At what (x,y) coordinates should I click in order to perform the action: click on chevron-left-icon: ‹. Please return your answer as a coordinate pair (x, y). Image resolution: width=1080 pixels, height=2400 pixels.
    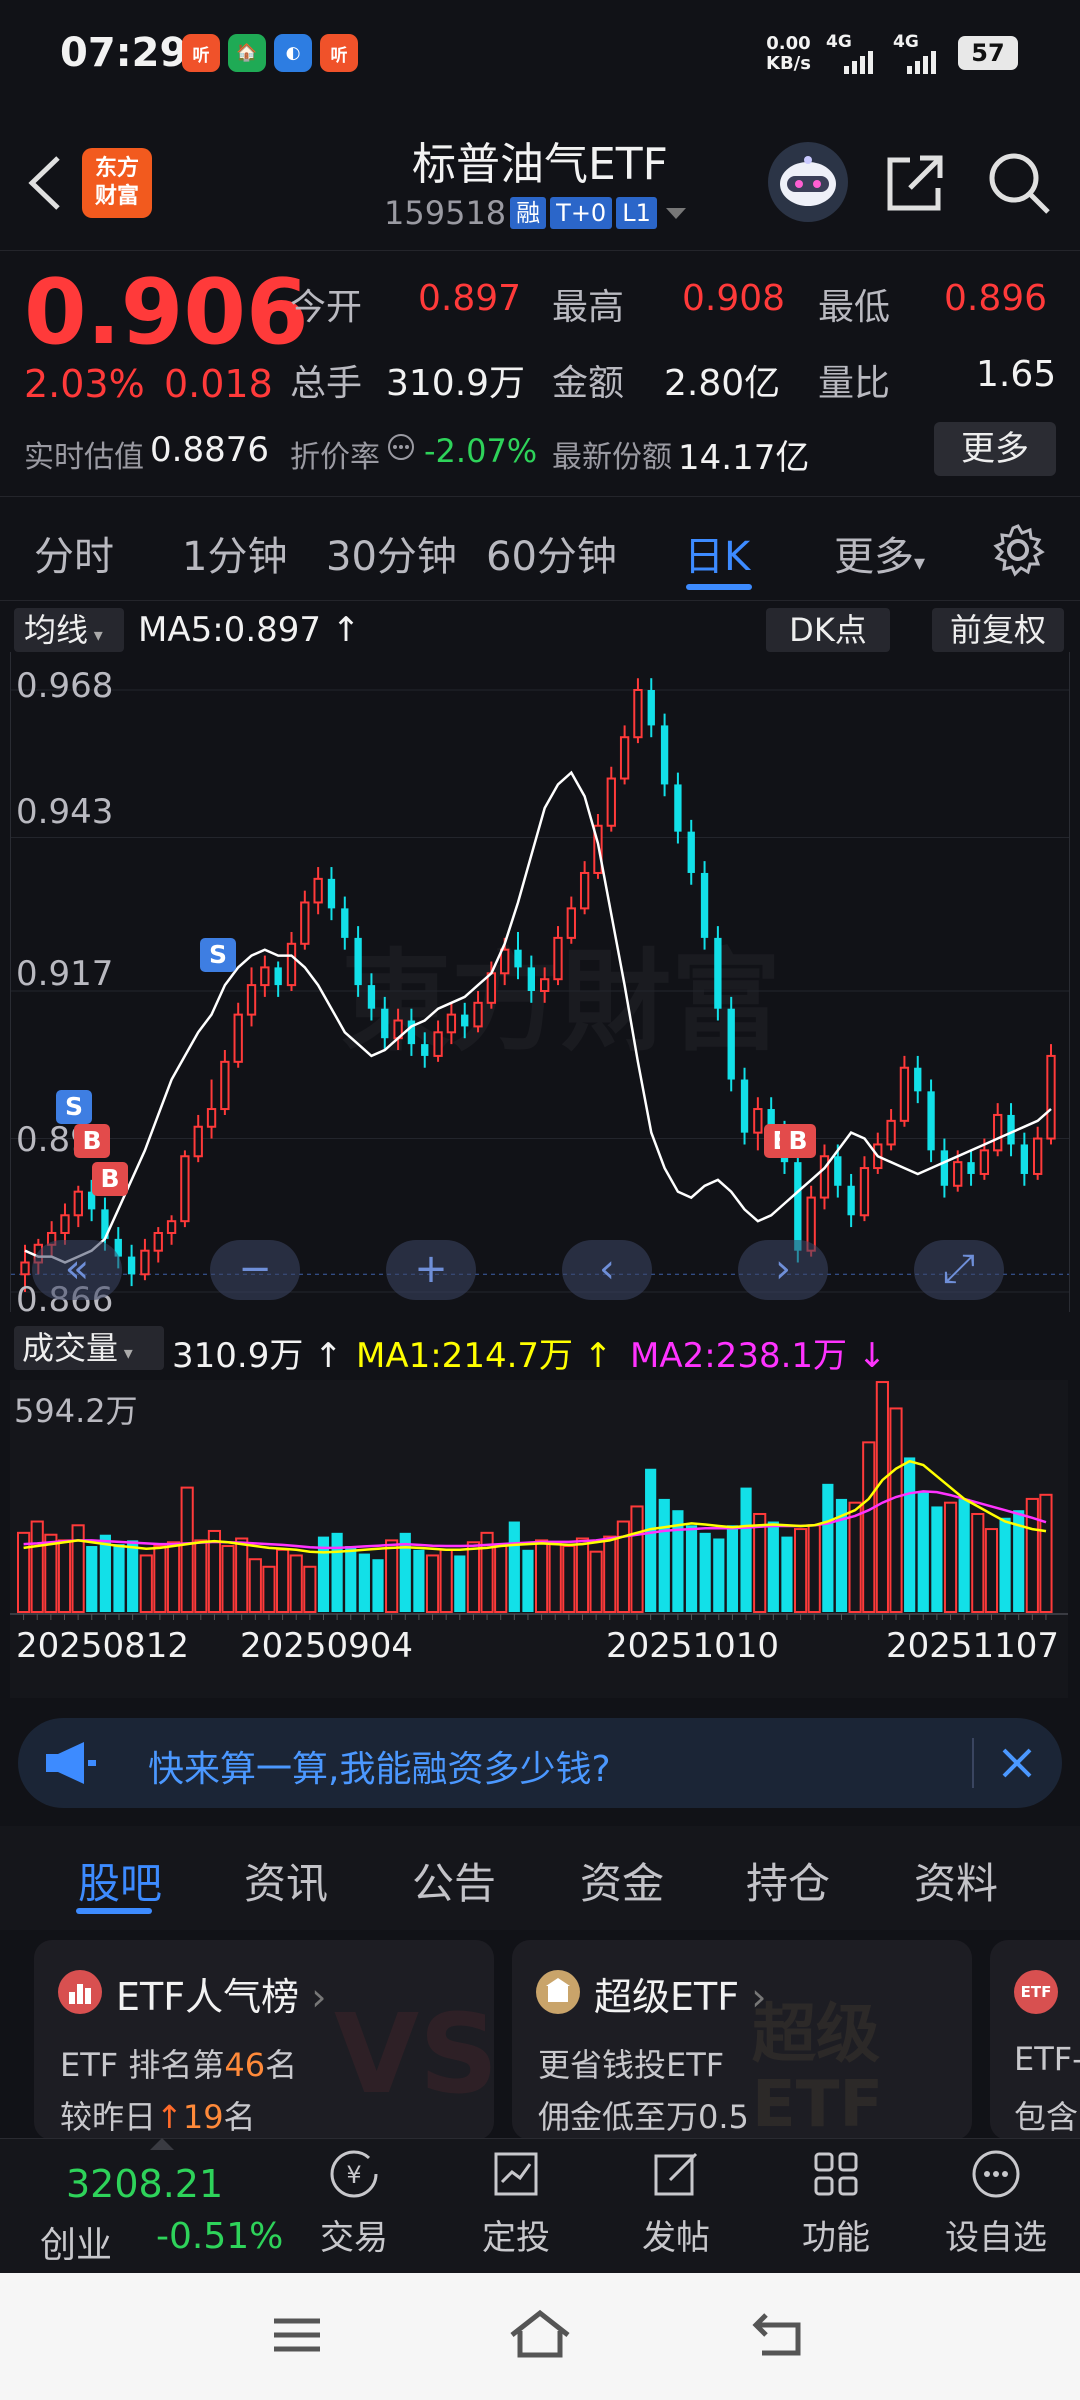
    Looking at the image, I should click on (607, 1269).